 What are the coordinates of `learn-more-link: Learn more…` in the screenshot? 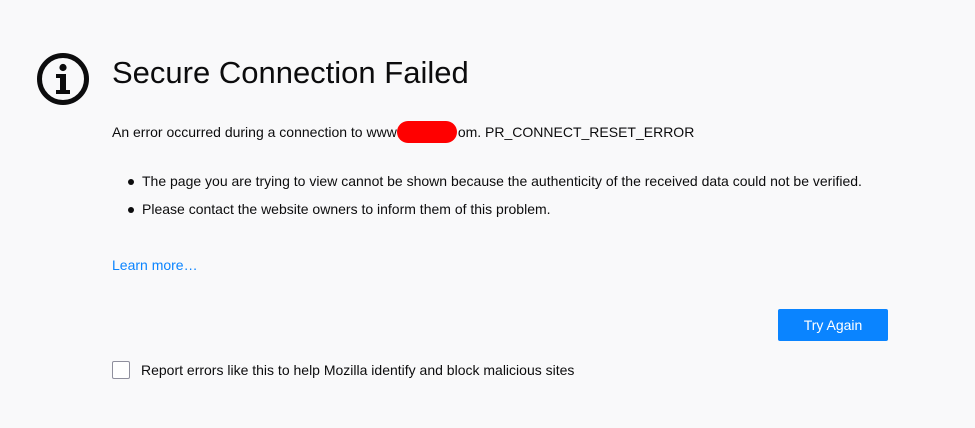 It's located at (155, 265).